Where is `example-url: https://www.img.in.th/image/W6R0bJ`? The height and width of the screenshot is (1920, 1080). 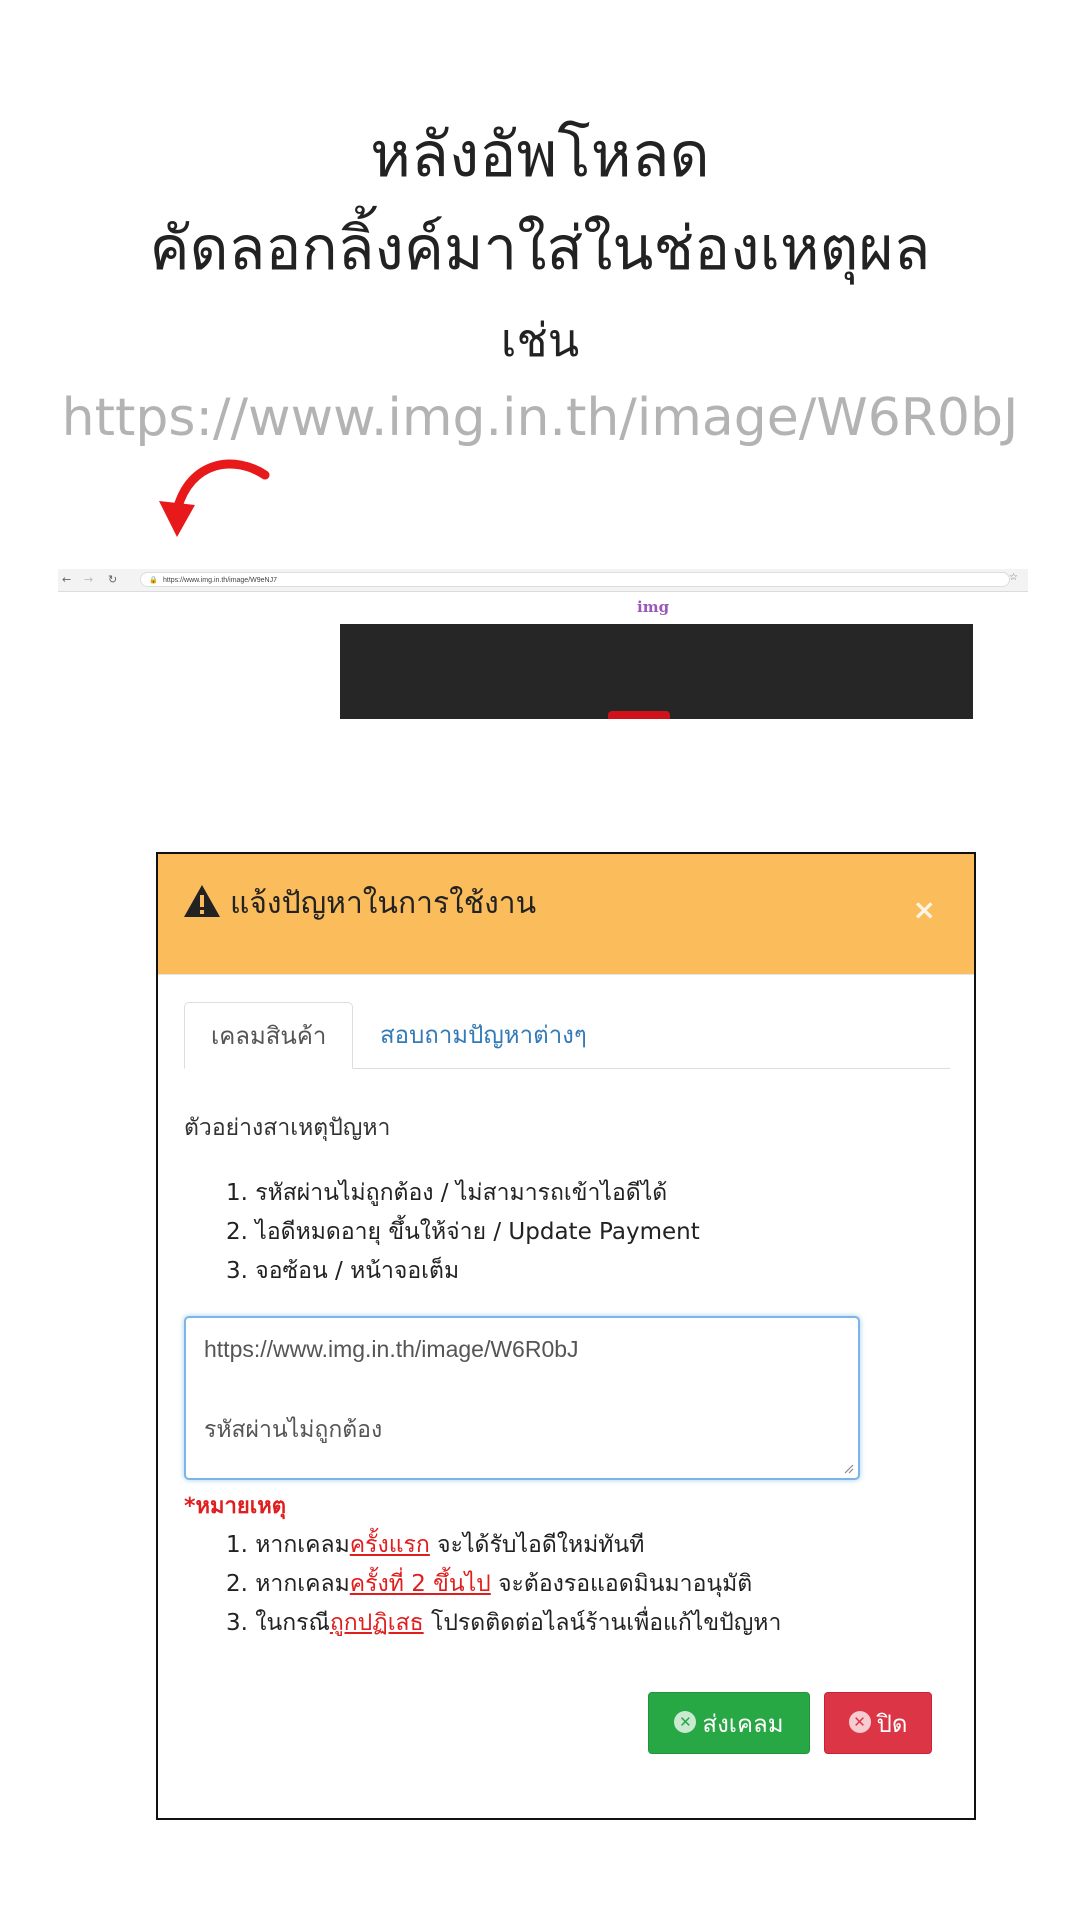
example-url: https://www.img.in.th/image/W6R0bJ is located at coordinates (540, 418).